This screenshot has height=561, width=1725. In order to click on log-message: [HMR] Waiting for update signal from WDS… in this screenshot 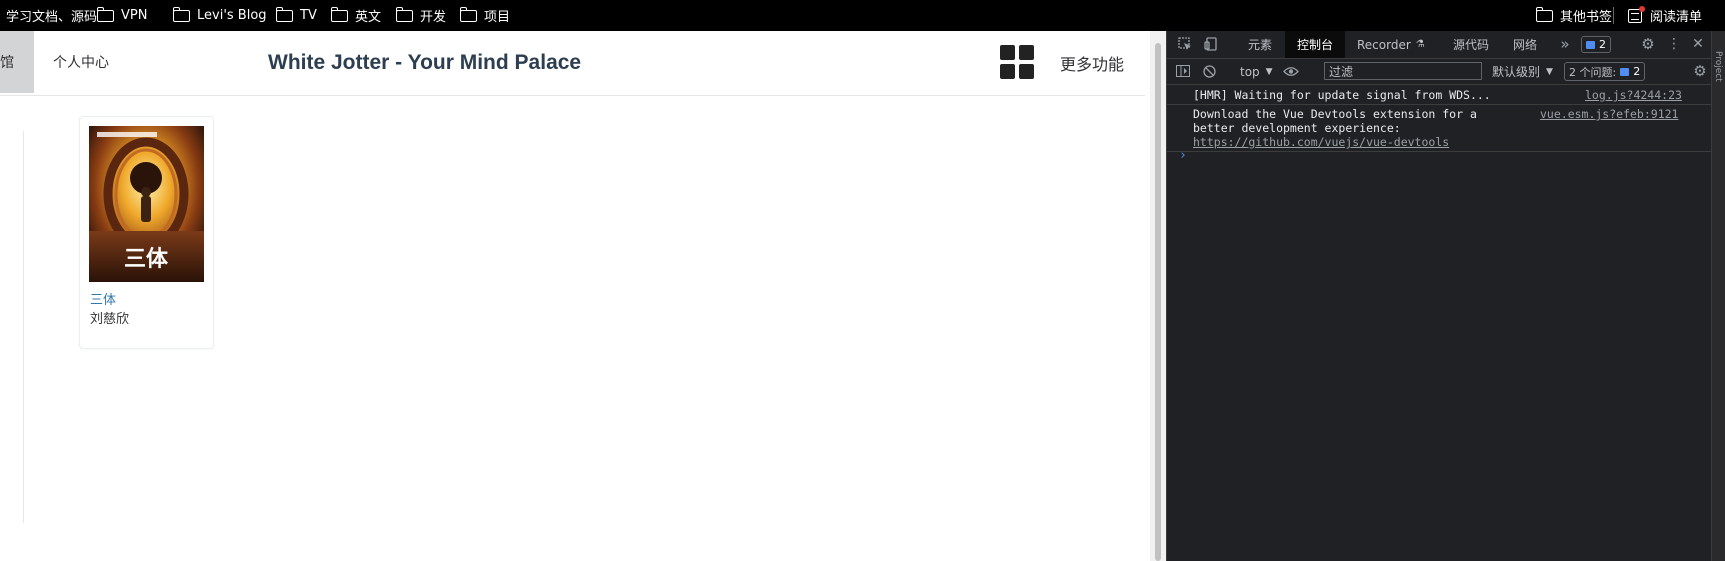, I will do `click(1342, 95)`.